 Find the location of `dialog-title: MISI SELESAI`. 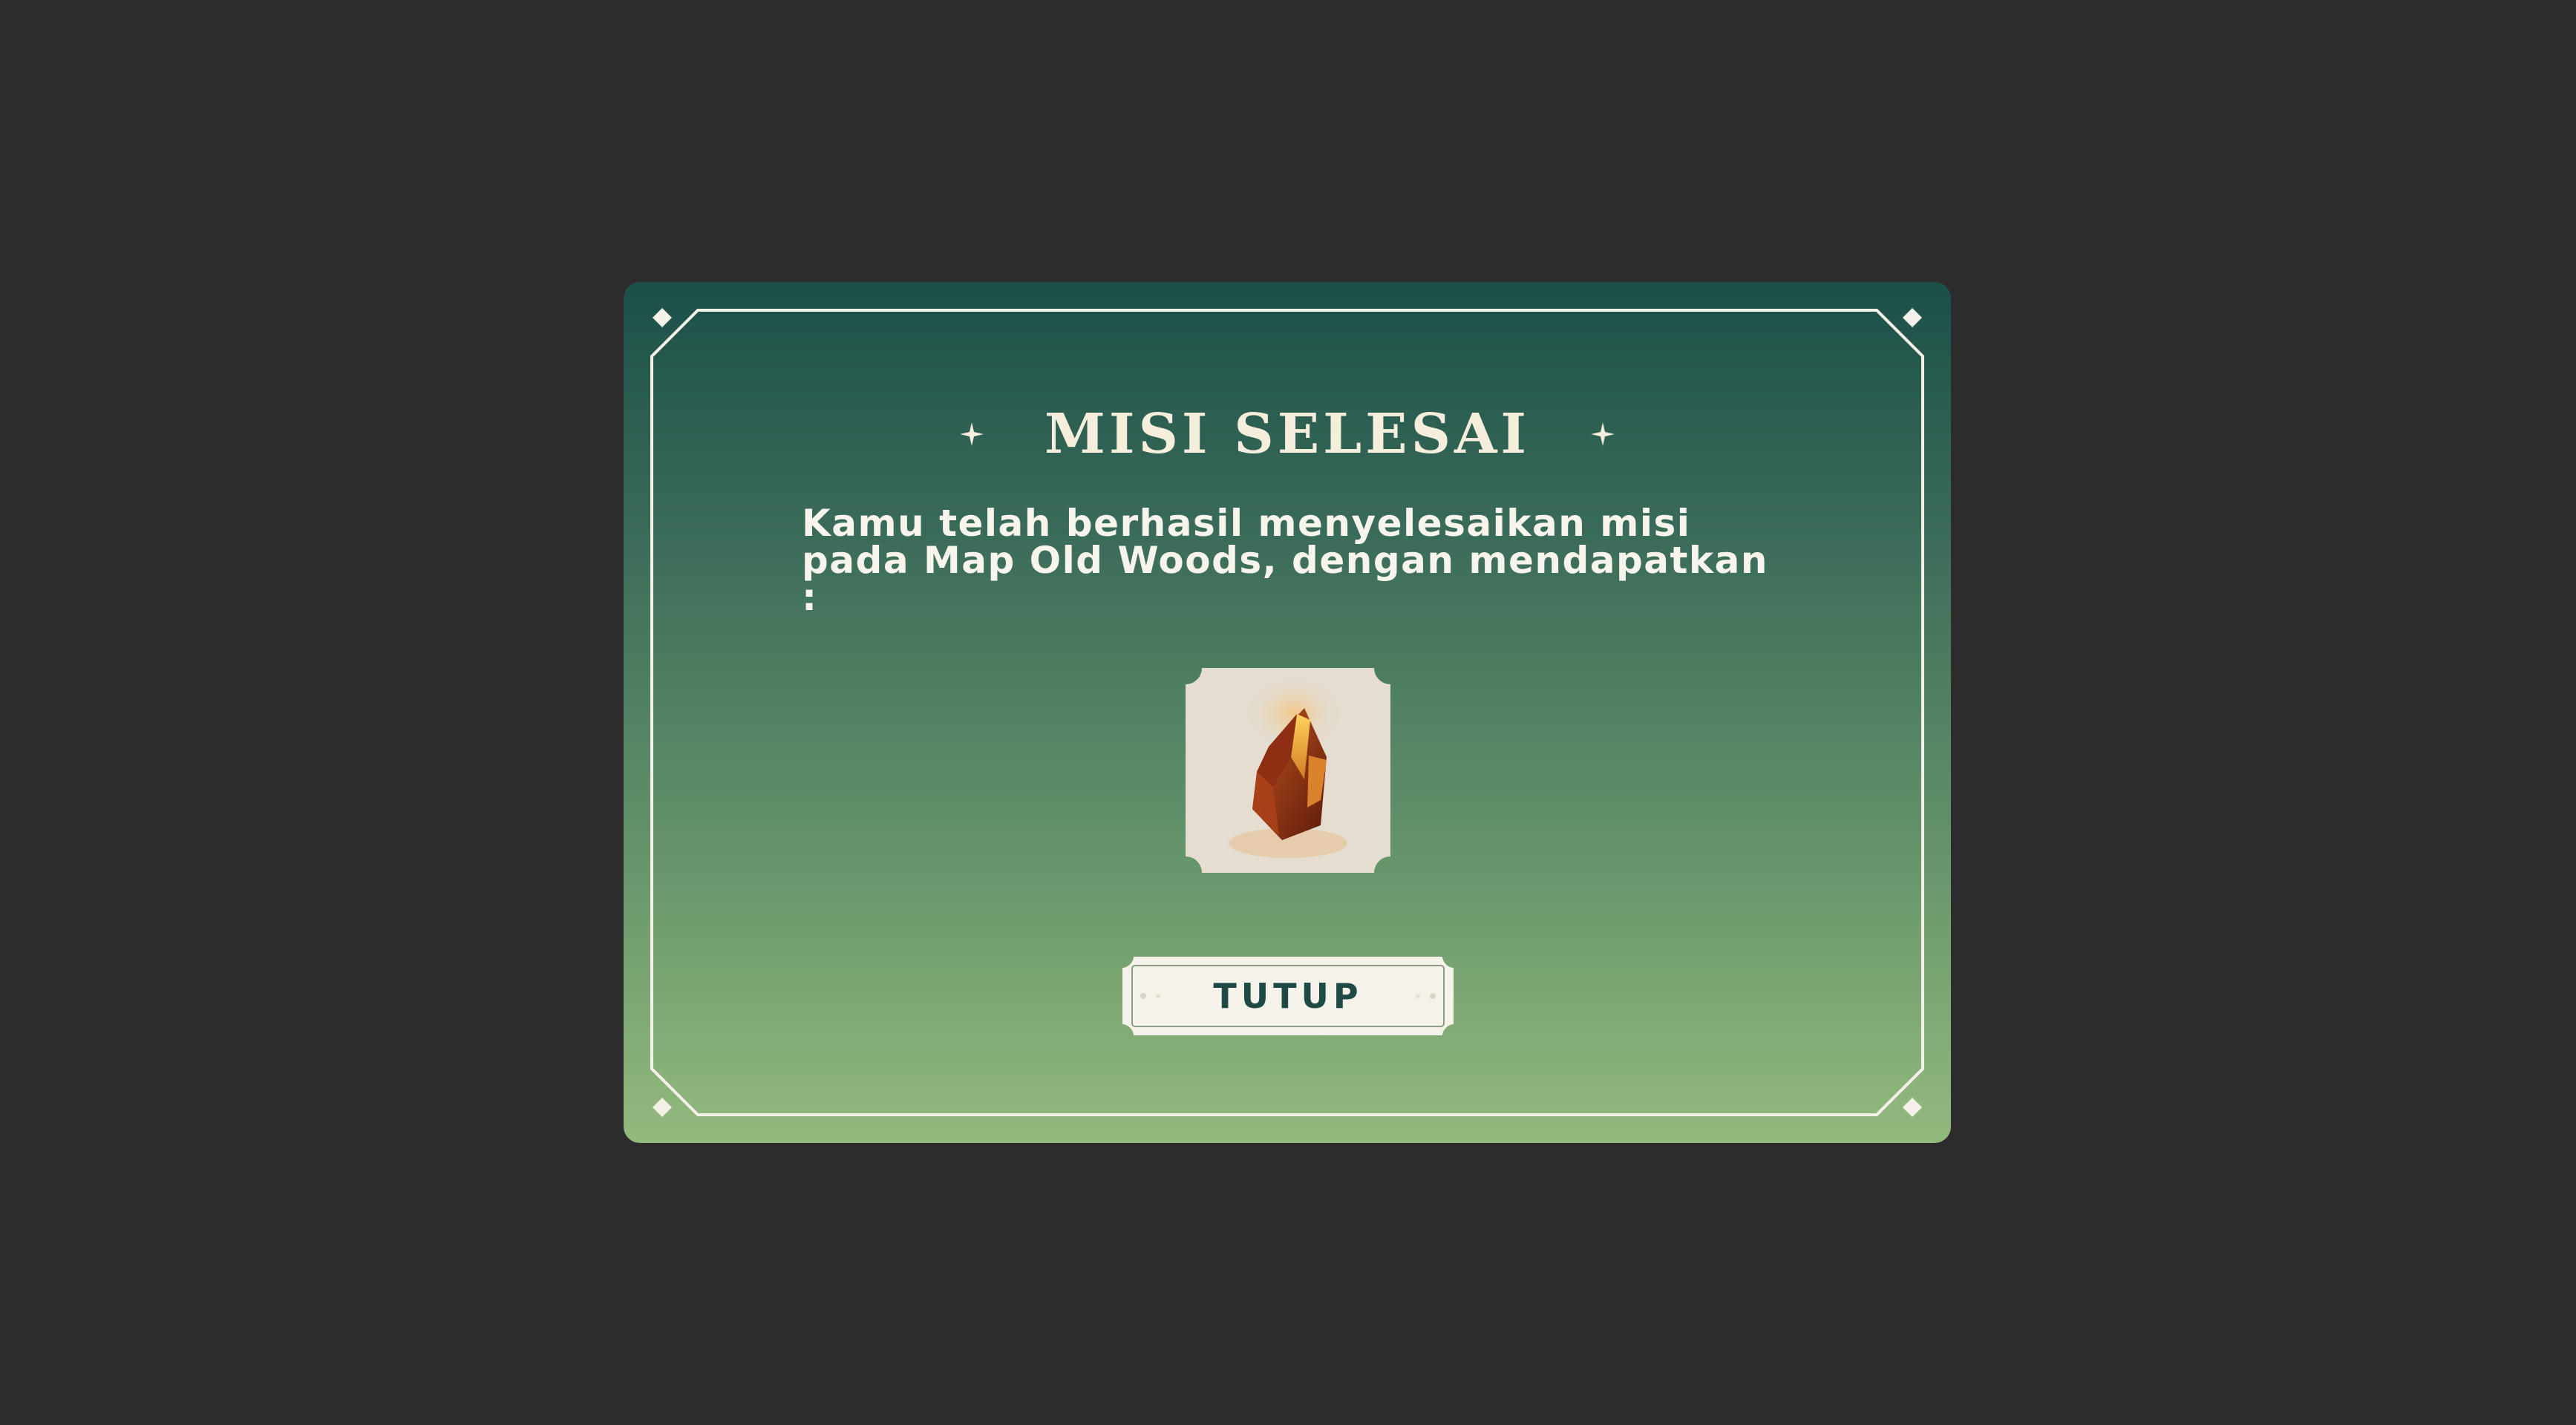

dialog-title: MISI SELESAI is located at coordinates (1287, 434).